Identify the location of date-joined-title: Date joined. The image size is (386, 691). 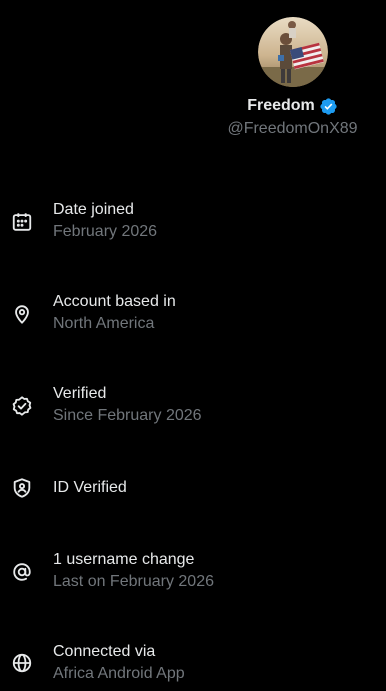
(93, 209).